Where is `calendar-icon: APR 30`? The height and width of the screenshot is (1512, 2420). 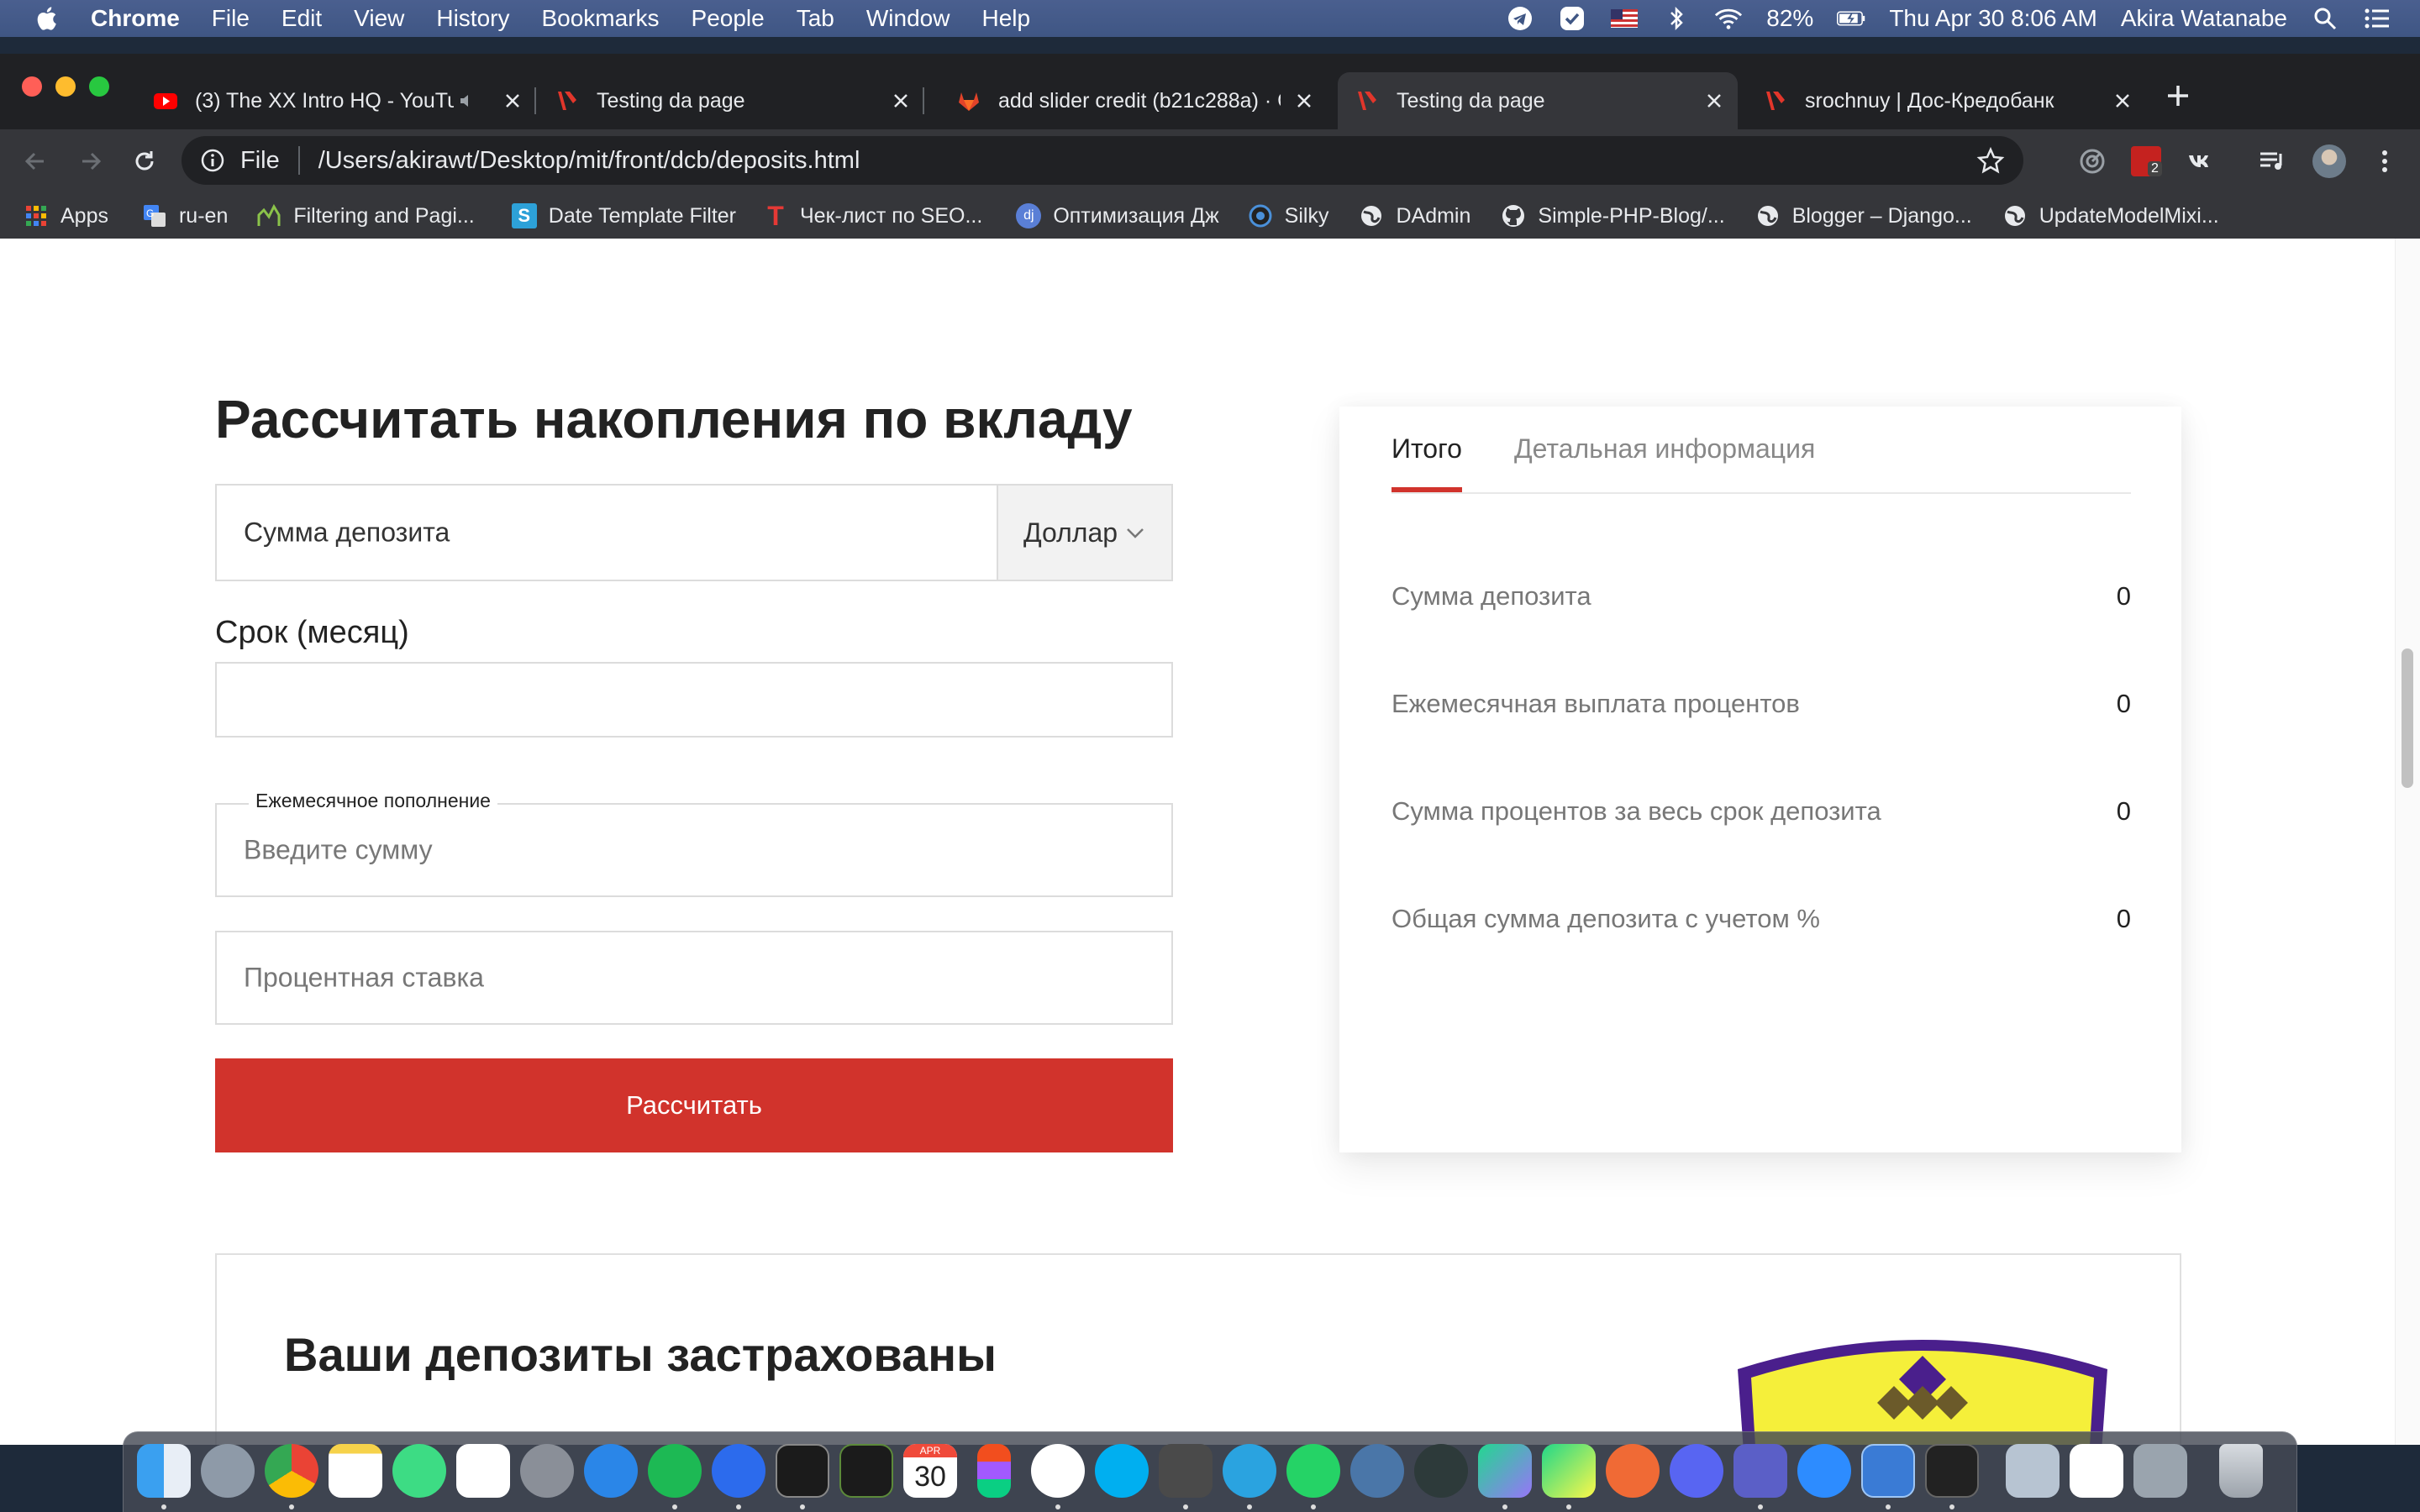 calendar-icon: APR 30 is located at coordinates (930, 1471).